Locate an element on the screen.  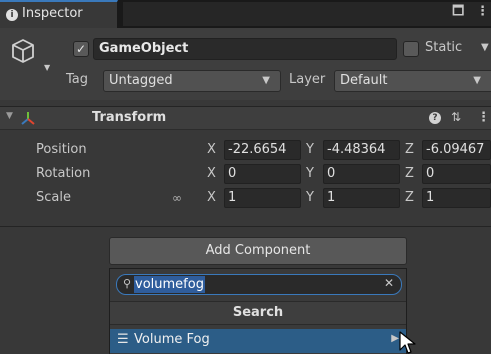
popup-title: Search is located at coordinates (258, 313).